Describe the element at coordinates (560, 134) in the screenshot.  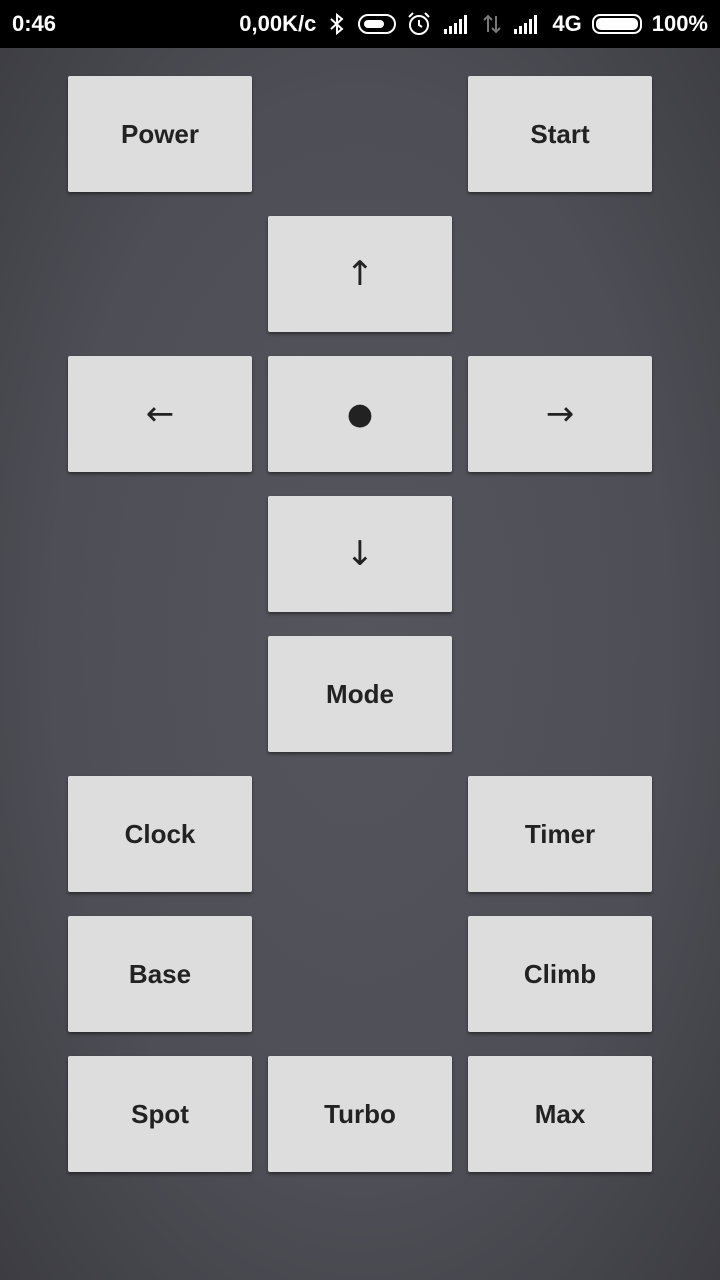
I see `start-button: Start` at that location.